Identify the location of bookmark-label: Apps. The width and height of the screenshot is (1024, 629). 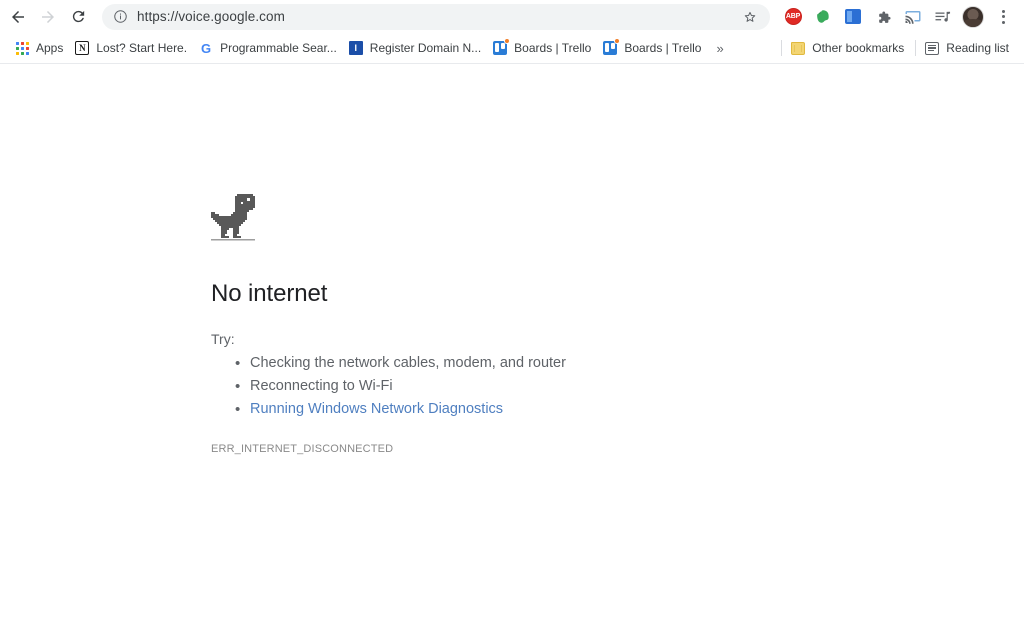
(50, 48).